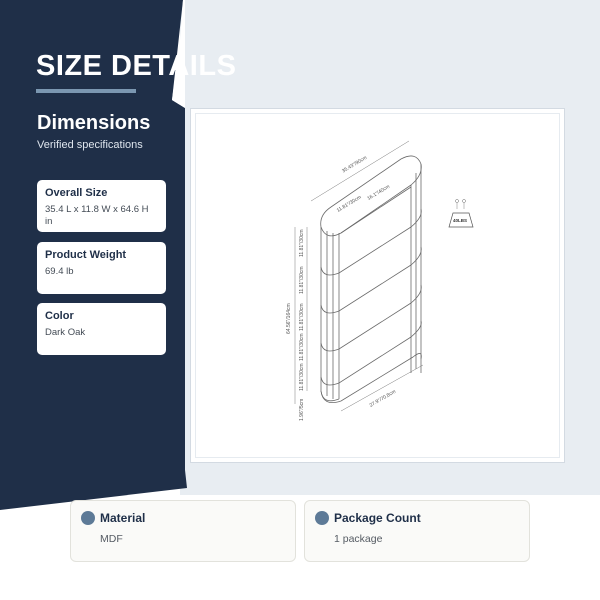  I want to click on spec-card-overall-size: Overall Size 35.4 L x 11.8 W x 64.6 H in, so click(101, 206).